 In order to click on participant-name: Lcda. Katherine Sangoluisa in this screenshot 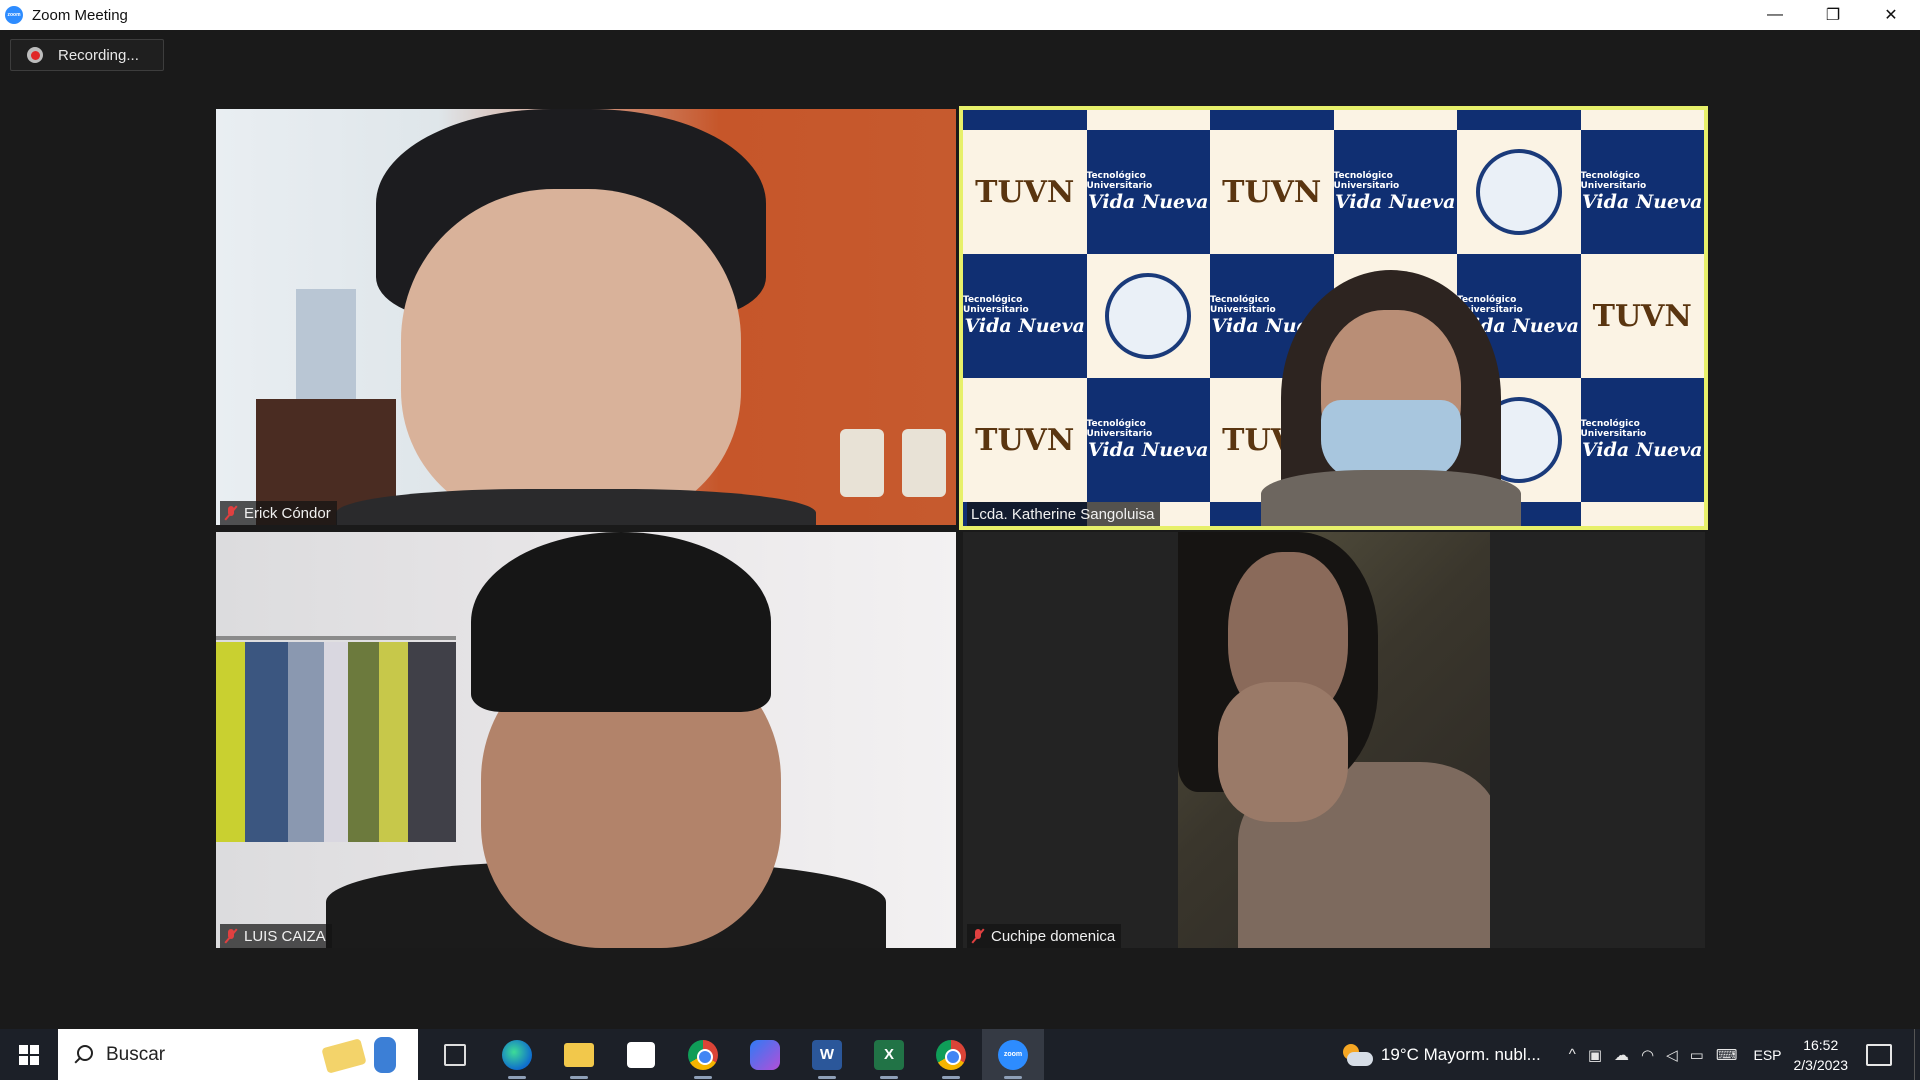, I will do `click(1063, 514)`.